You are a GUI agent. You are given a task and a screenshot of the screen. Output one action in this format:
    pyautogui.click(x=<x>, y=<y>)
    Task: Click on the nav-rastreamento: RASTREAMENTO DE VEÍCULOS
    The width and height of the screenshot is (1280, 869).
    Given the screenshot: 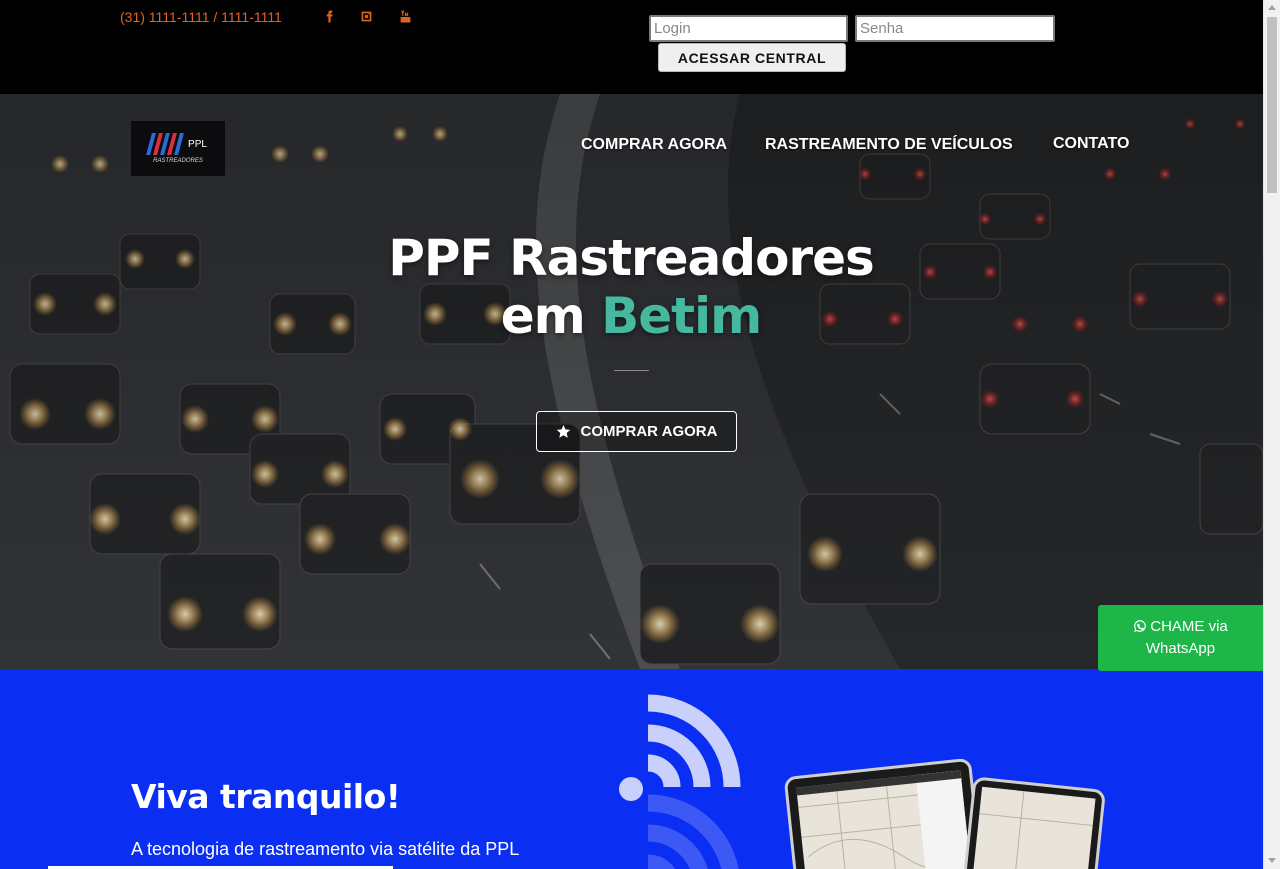 What is the action you would take?
    pyautogui.click(x=889, y=145)
    